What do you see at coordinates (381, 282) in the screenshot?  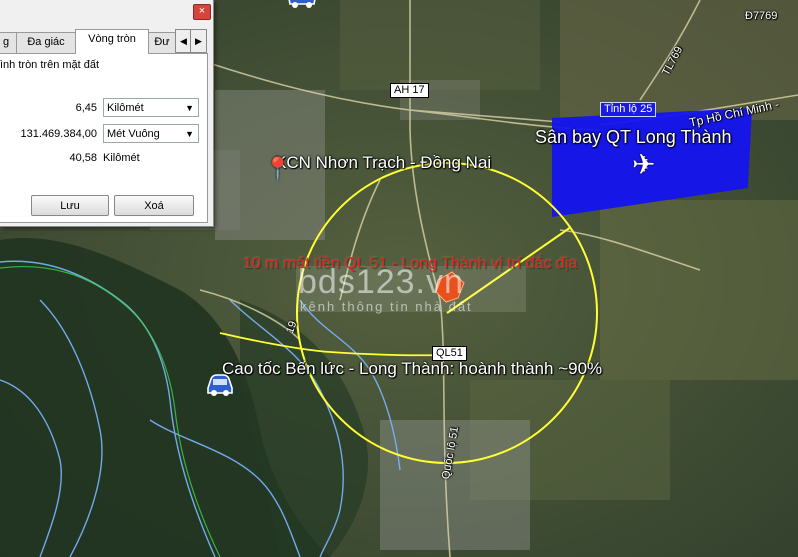 I see `watermark-brand: bds123.vn` at bounding box center [381, 282].